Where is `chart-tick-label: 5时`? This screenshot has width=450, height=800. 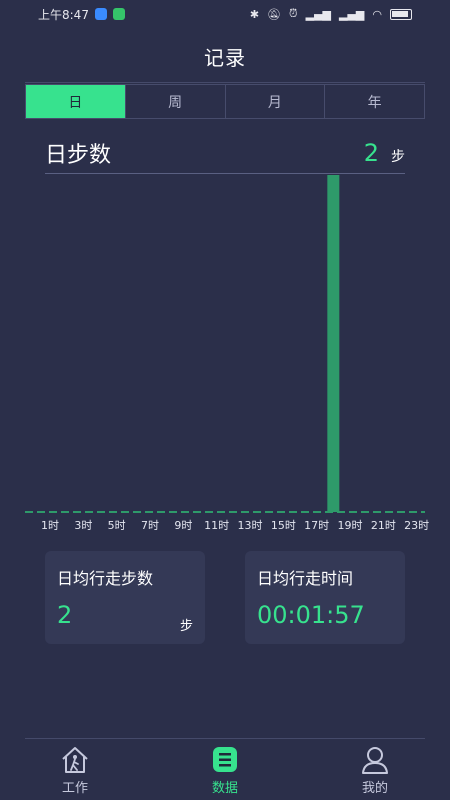
chart-tick-label: 5时 is located at coordinates (117, 525).